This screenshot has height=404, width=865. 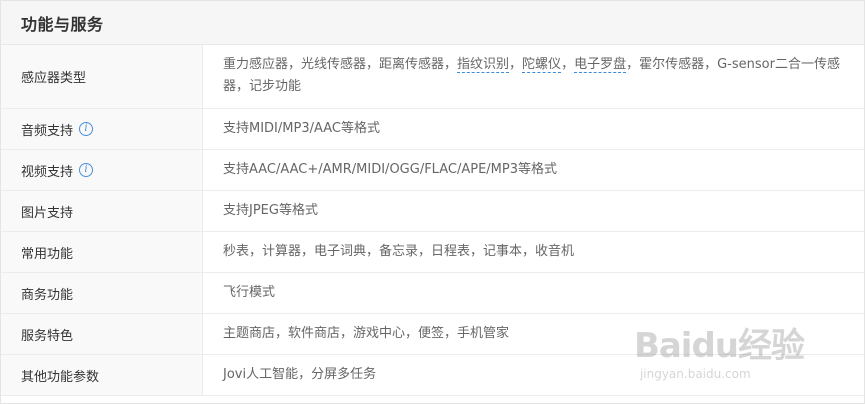 I want to click on spec-row-business: 商务功能 飞行模式, so click(x=432, y=293).